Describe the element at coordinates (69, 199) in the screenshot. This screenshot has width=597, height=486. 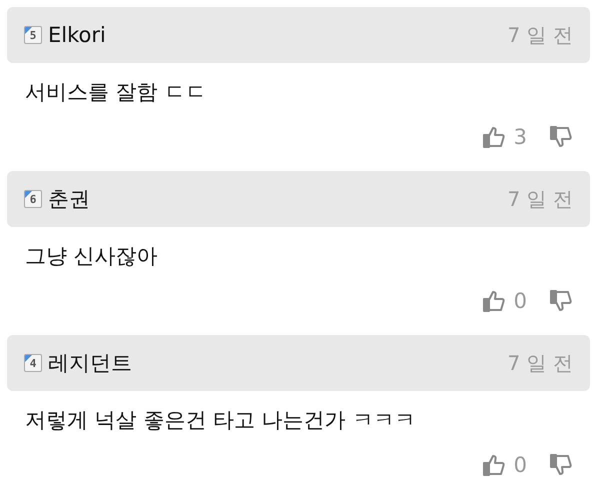
I see `author-name: 춘권` at that location.